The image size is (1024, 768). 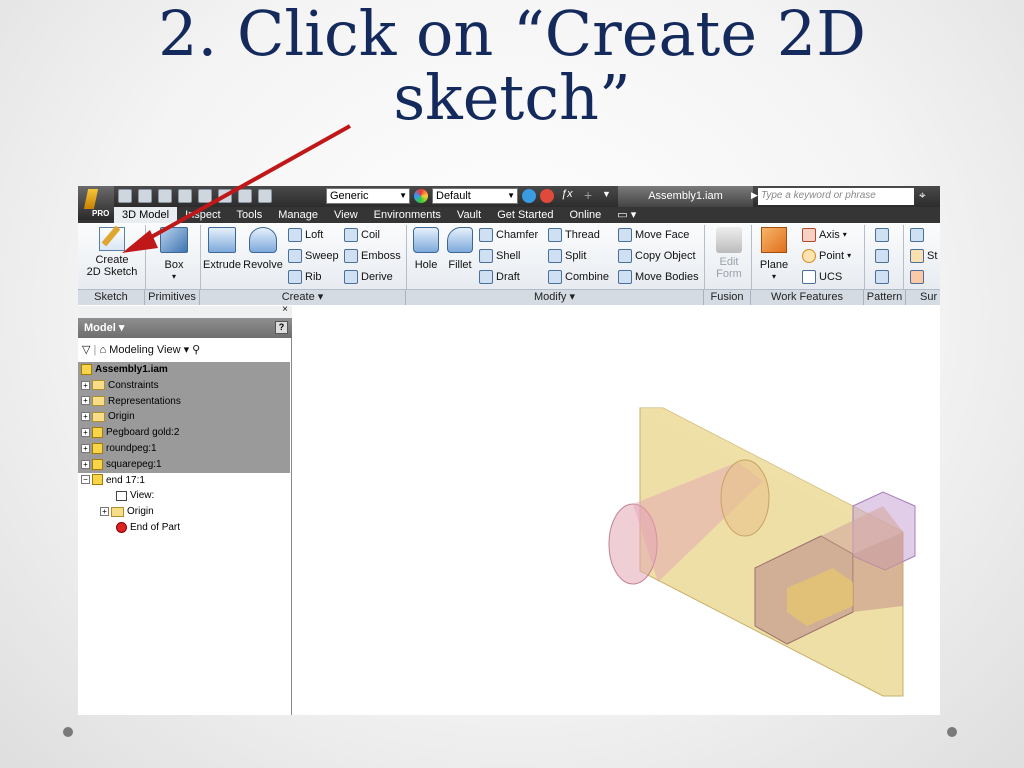 I want to click on adjust-icon, so click(x=529, y=196).